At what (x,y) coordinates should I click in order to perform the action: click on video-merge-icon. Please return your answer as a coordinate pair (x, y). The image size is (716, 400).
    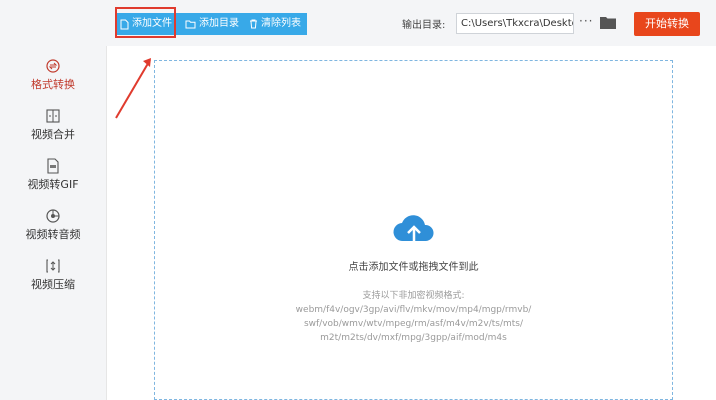
    Looking at the image, I should click on (53, 116).